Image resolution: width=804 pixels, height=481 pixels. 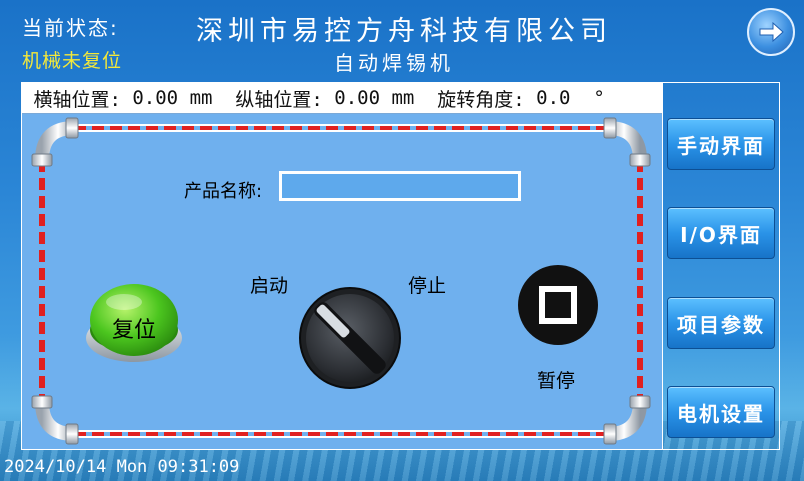 I want to click on side-divider, so click(x=662, y=266).